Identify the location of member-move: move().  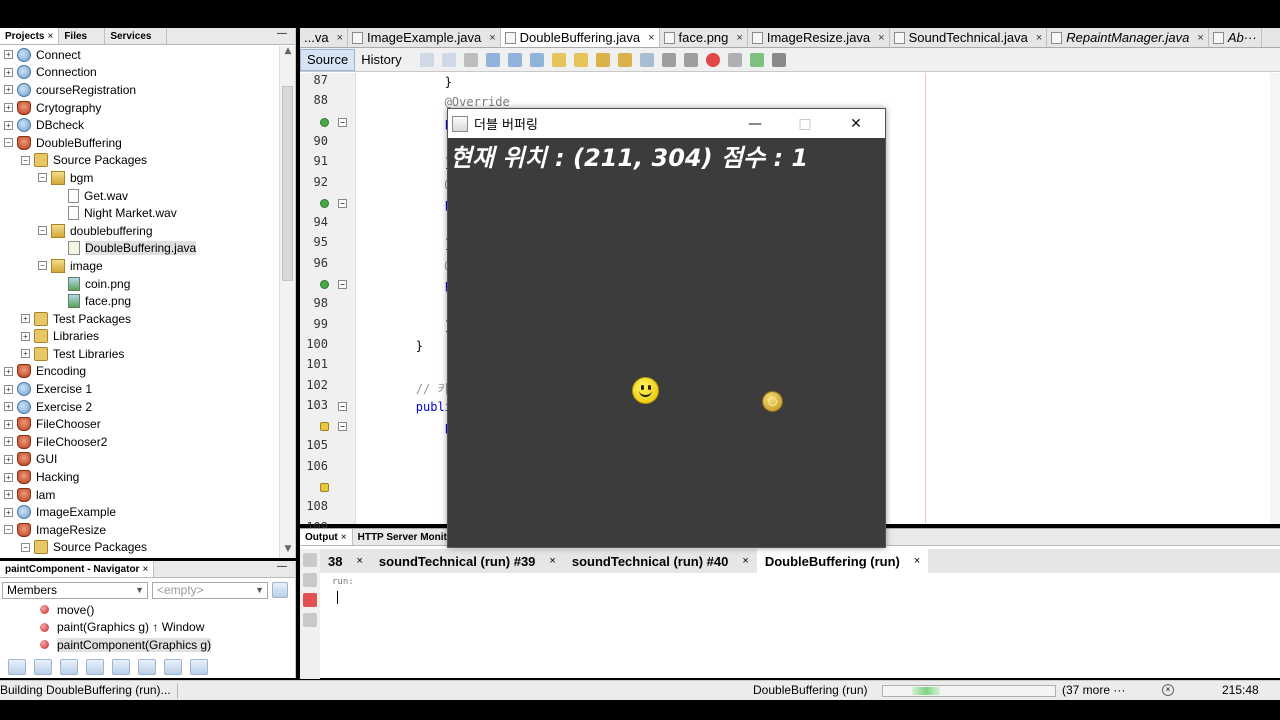
(139, 610).